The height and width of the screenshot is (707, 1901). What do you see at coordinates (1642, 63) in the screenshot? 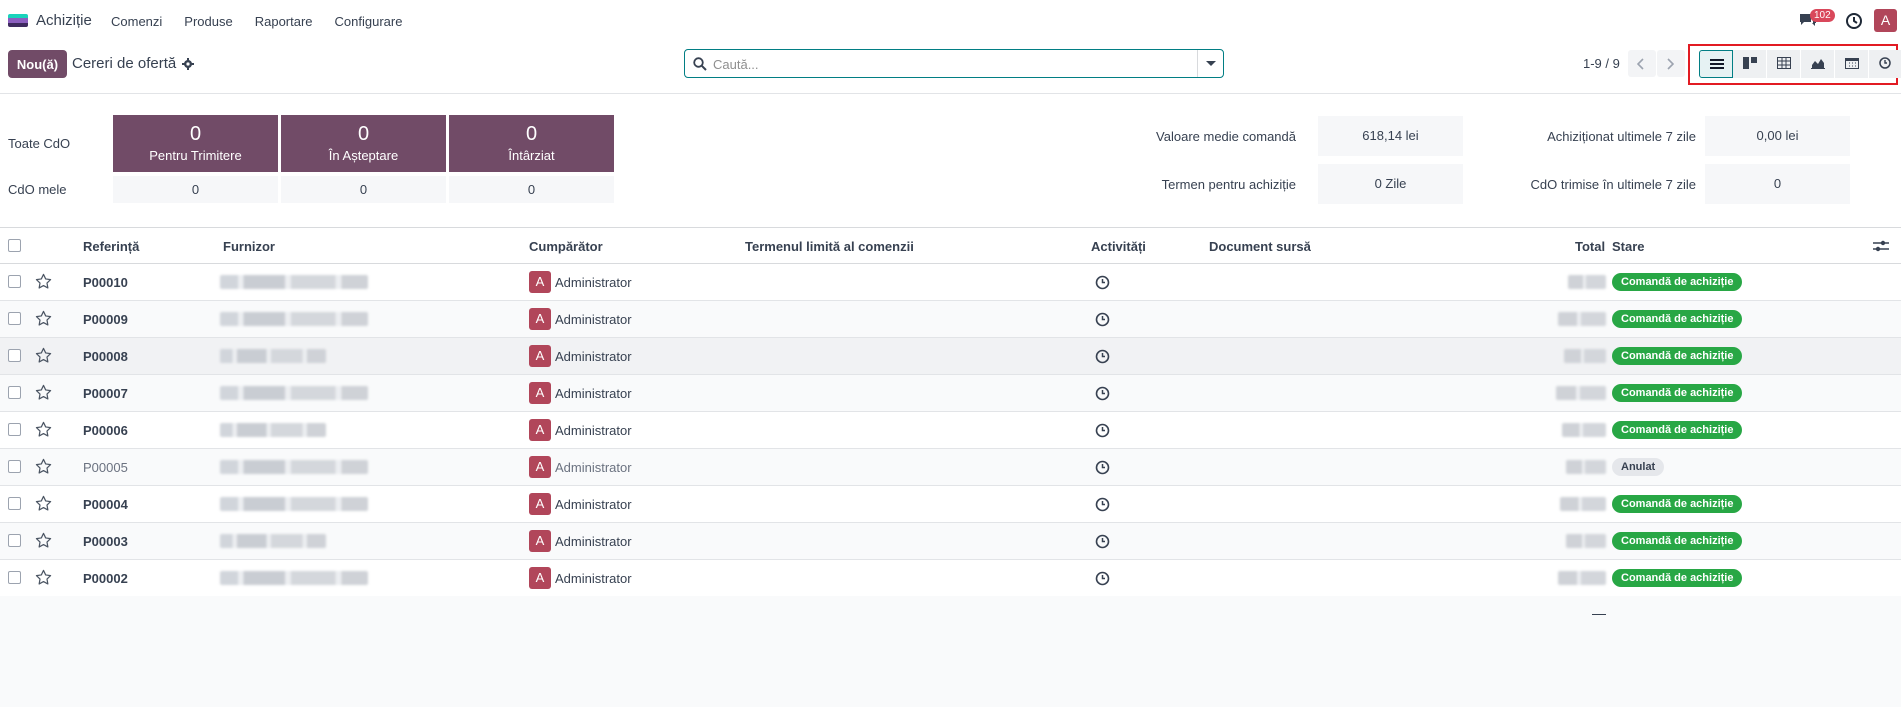
I see `pager-previous-button` at bounding box center [1642, 63].